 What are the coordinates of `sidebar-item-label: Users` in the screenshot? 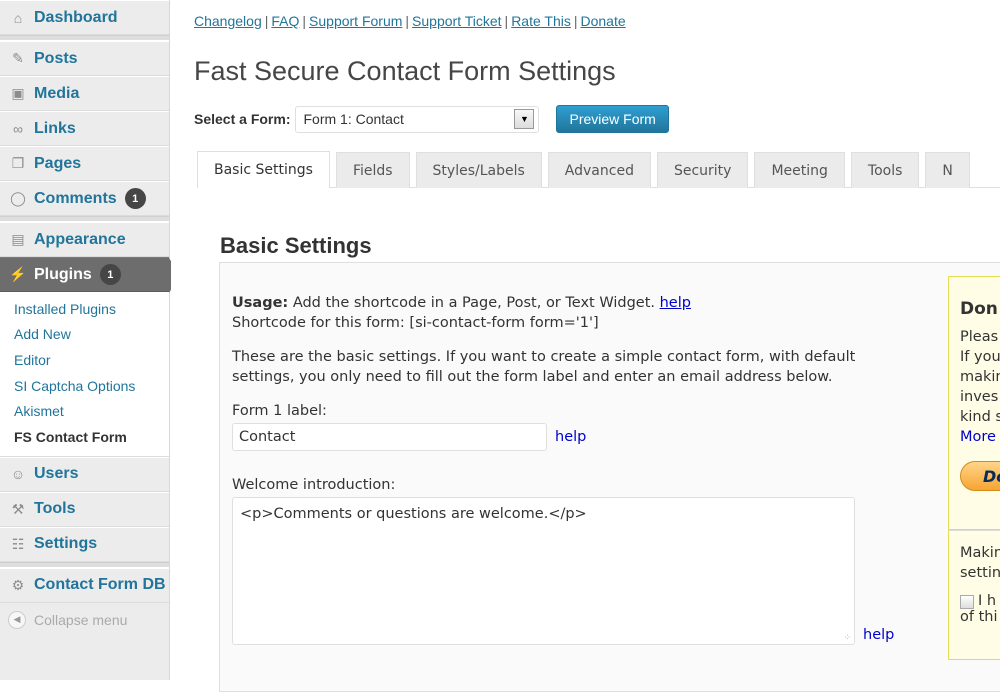 It's located at (56, 474).